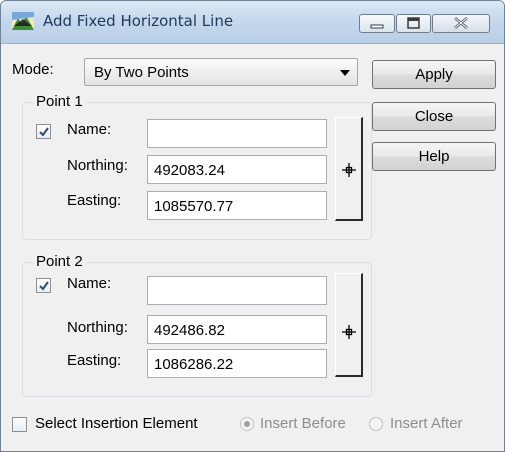  What do you see at coordinates (141, 72) in the screenshot?
I see `mode-selected-value: By Two Points` at bounding box center [141, 72].